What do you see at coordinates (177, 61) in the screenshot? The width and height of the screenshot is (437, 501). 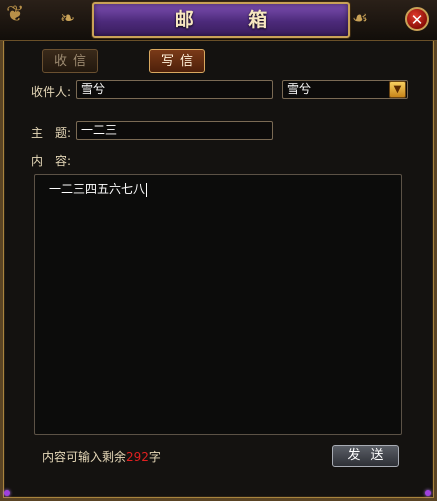 I see `tab-compose: 写信` at bounding box center [177, 61].